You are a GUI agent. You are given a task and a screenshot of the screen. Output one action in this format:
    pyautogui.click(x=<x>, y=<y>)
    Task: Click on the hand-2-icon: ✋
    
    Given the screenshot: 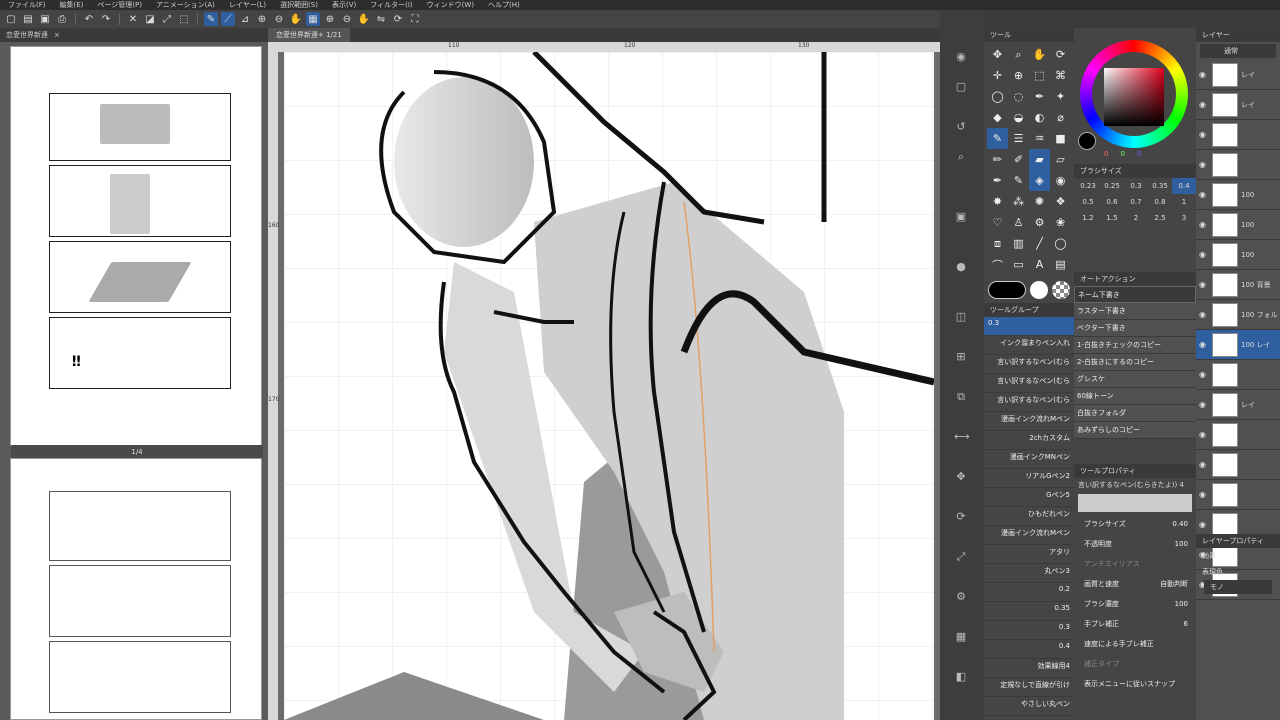 What is the action you would take?
    pyautogui.click(x=364, y=19)
    